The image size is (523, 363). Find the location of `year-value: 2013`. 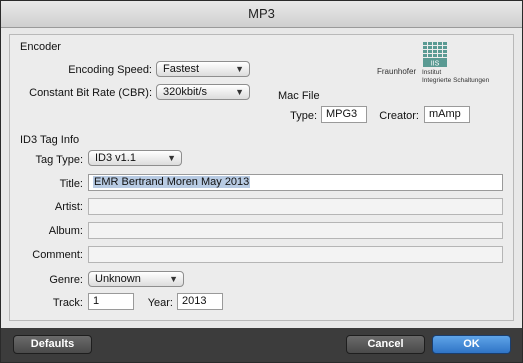

year-value: 2013 is located at coordinates (194, 301).